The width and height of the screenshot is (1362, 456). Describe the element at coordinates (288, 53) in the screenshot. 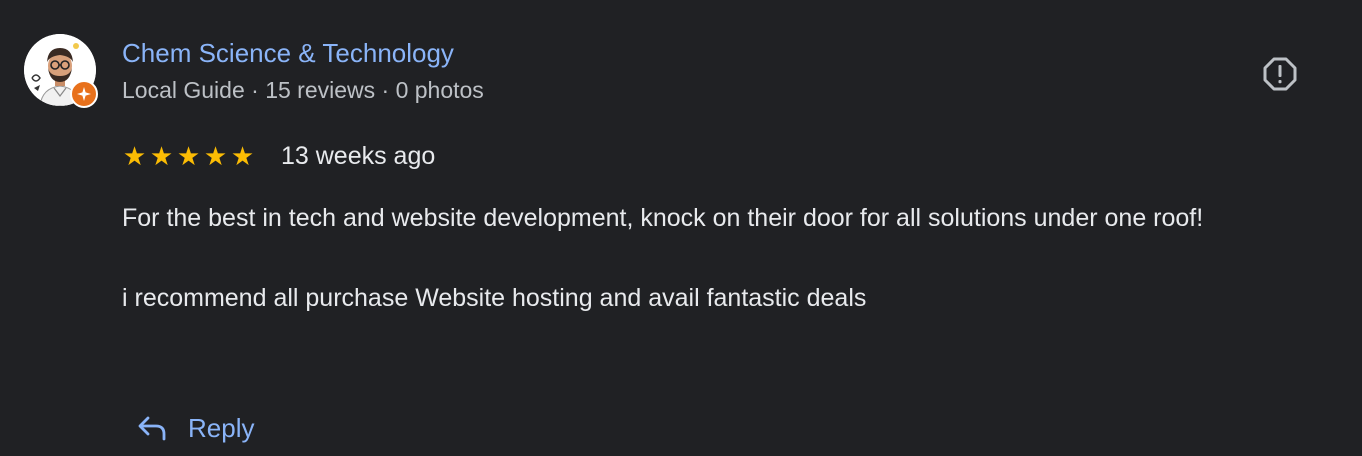

I see `author-name: Chem Science & Technology` at that location.